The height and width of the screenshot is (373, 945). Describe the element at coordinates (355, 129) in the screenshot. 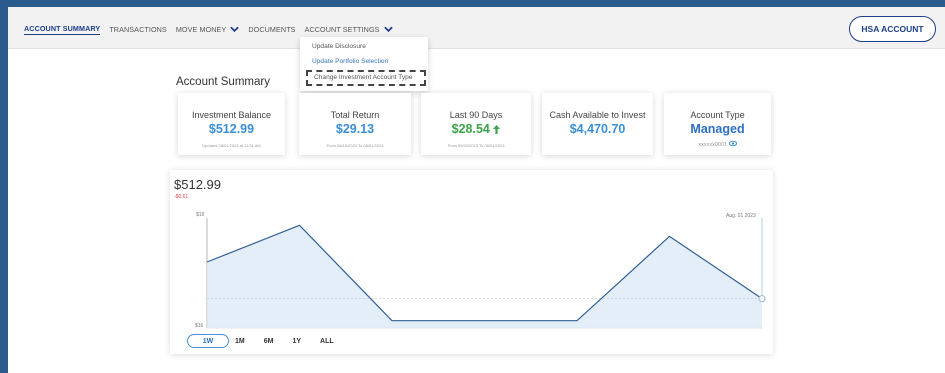

I see `card-value: $29.13` at that location.